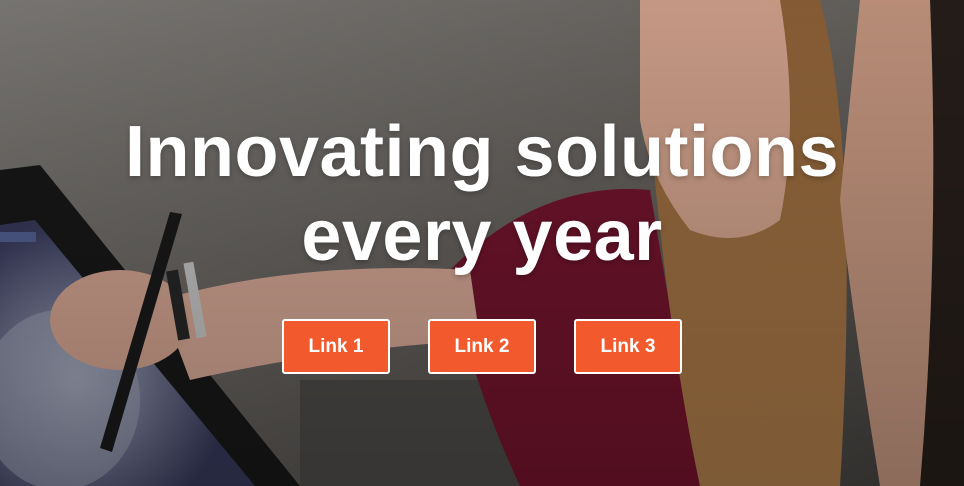 Image resolution: width=964 pixels, height=486 pixels. I want to click on link-3-button: Link 3, so click(628, 346).